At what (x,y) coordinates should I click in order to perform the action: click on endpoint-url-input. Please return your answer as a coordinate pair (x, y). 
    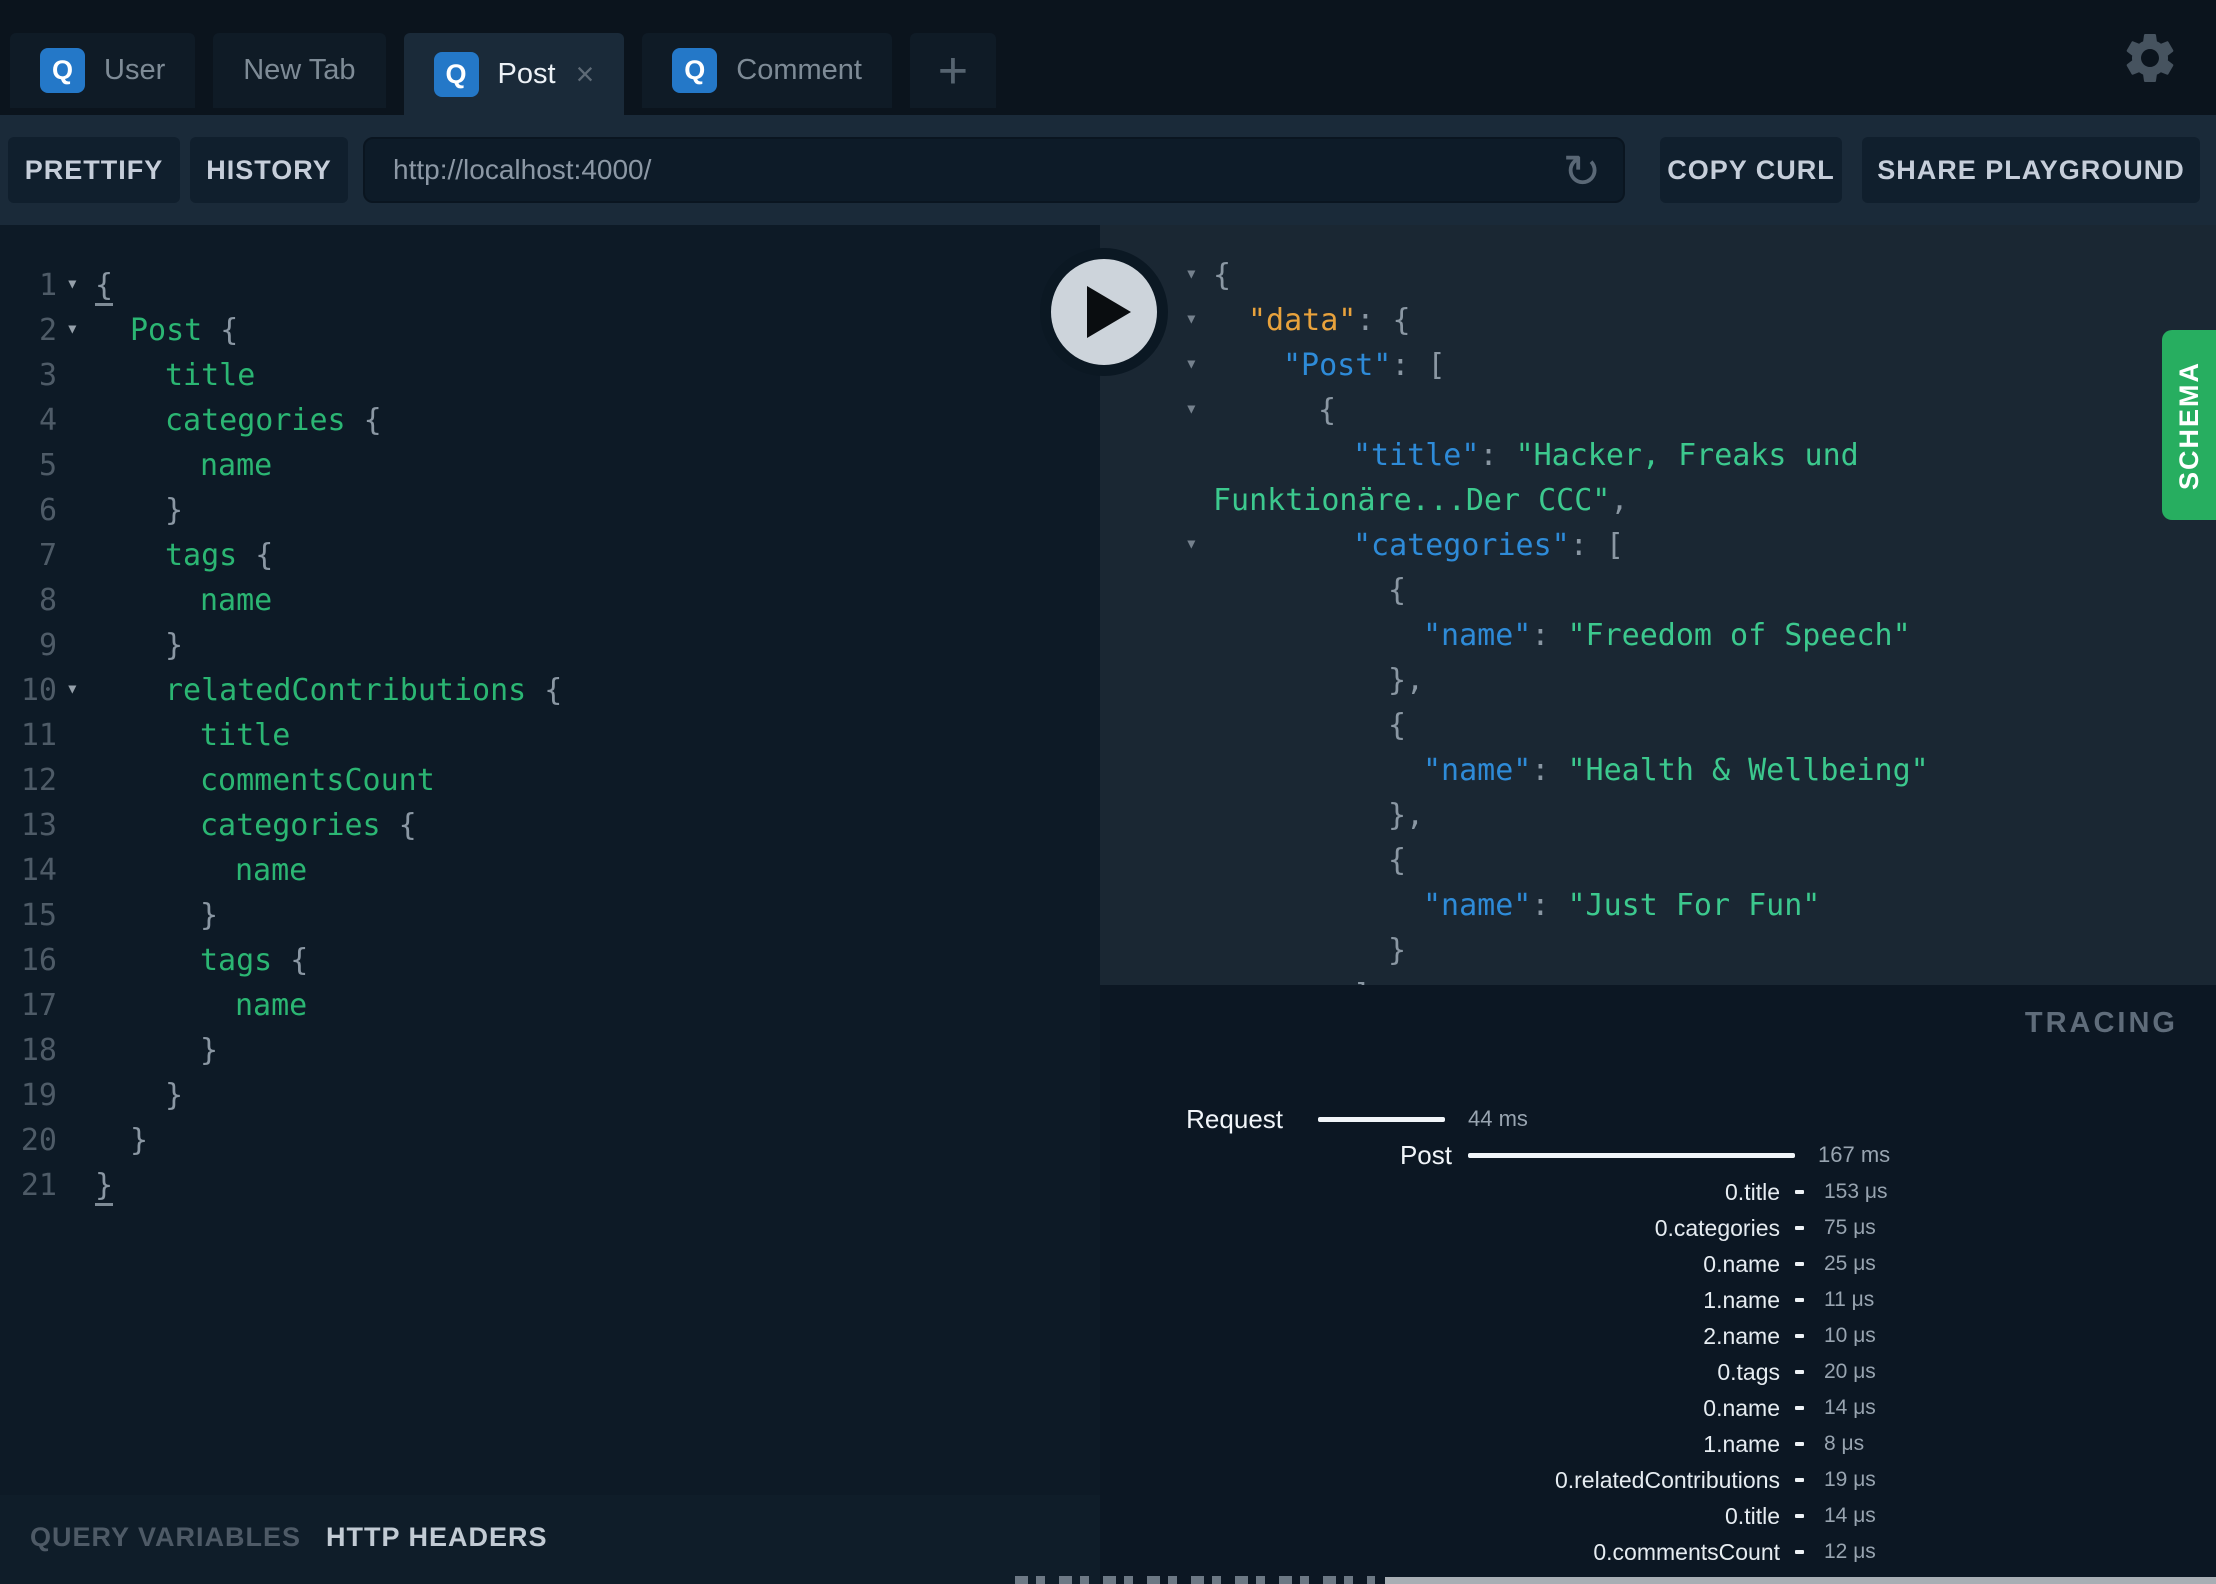
    Looking at the image, I should click on (994, 170).